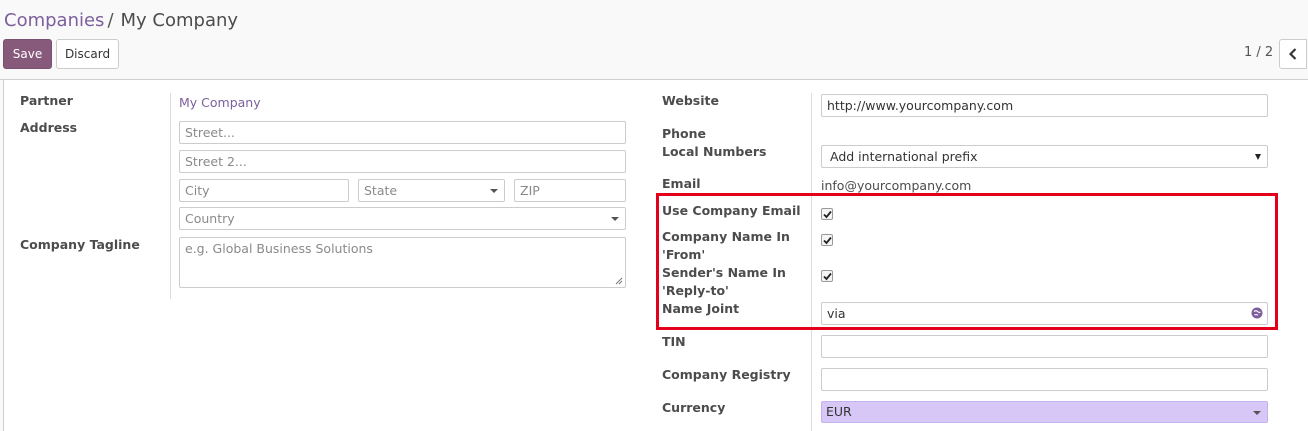 This screenshot has height=431, width=1308. What do you see at coordinates (54, 20) in the screenshot?
I see `breadcrumb-companies-link: Companies` at bounding box center [54, 20].